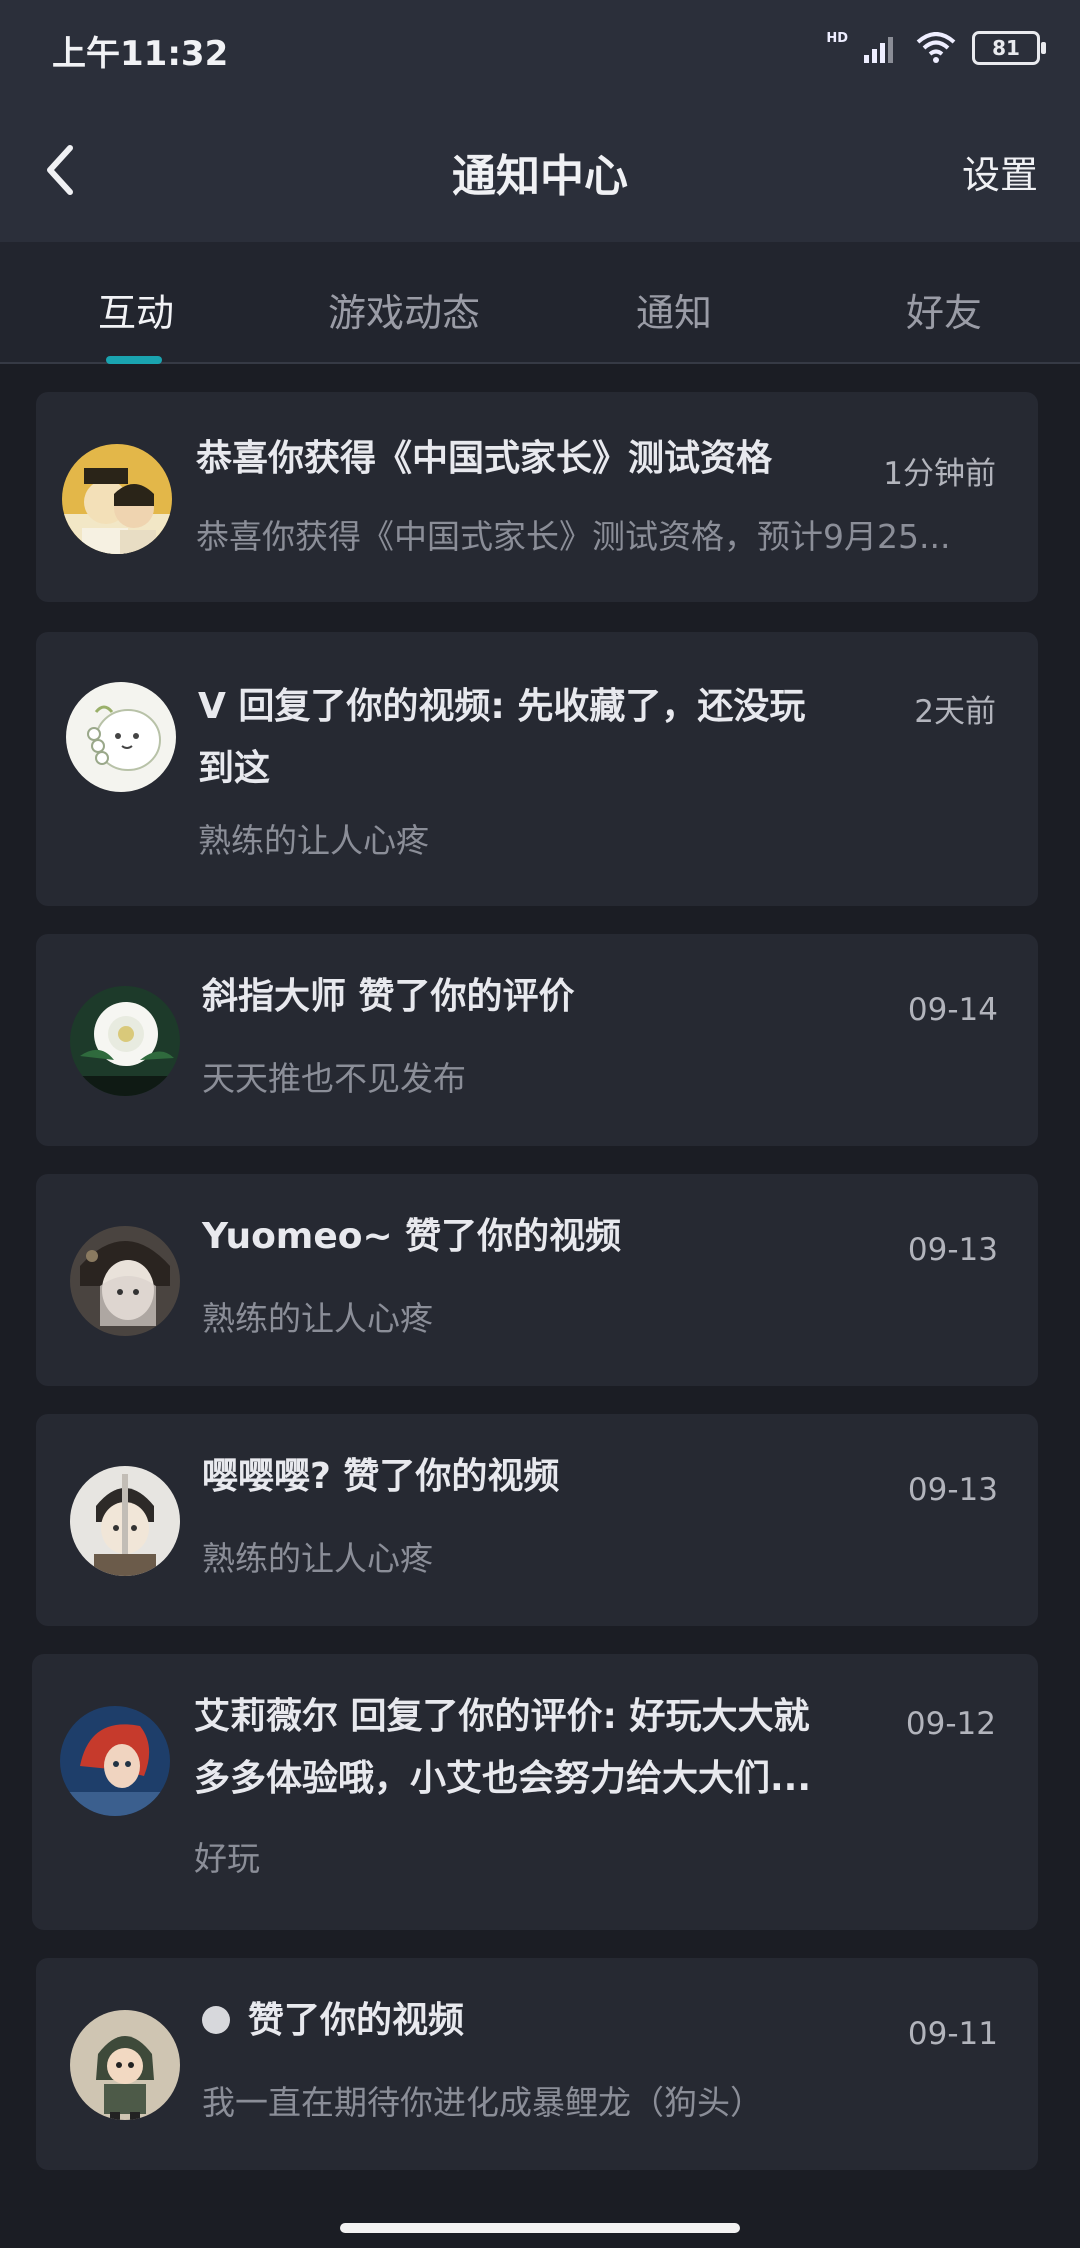 This screenshot has height=2248, width=1080. Describe the element at coordinates (540, 176) in the screenshot. I see `page-title: 通知中心` at that location.